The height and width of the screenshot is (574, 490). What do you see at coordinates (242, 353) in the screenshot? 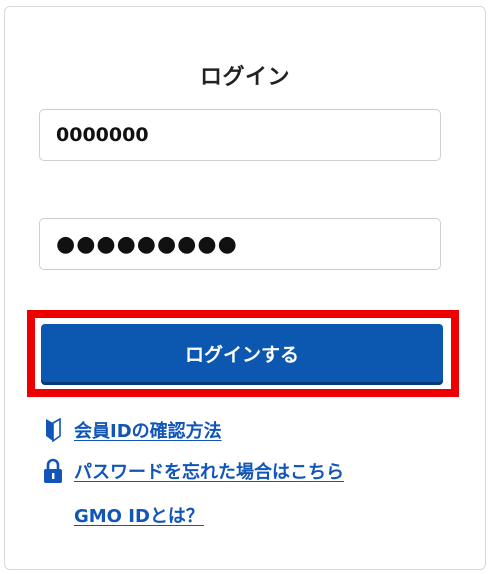
I see `login-button: ログインする` at bounding box center [242, 353].